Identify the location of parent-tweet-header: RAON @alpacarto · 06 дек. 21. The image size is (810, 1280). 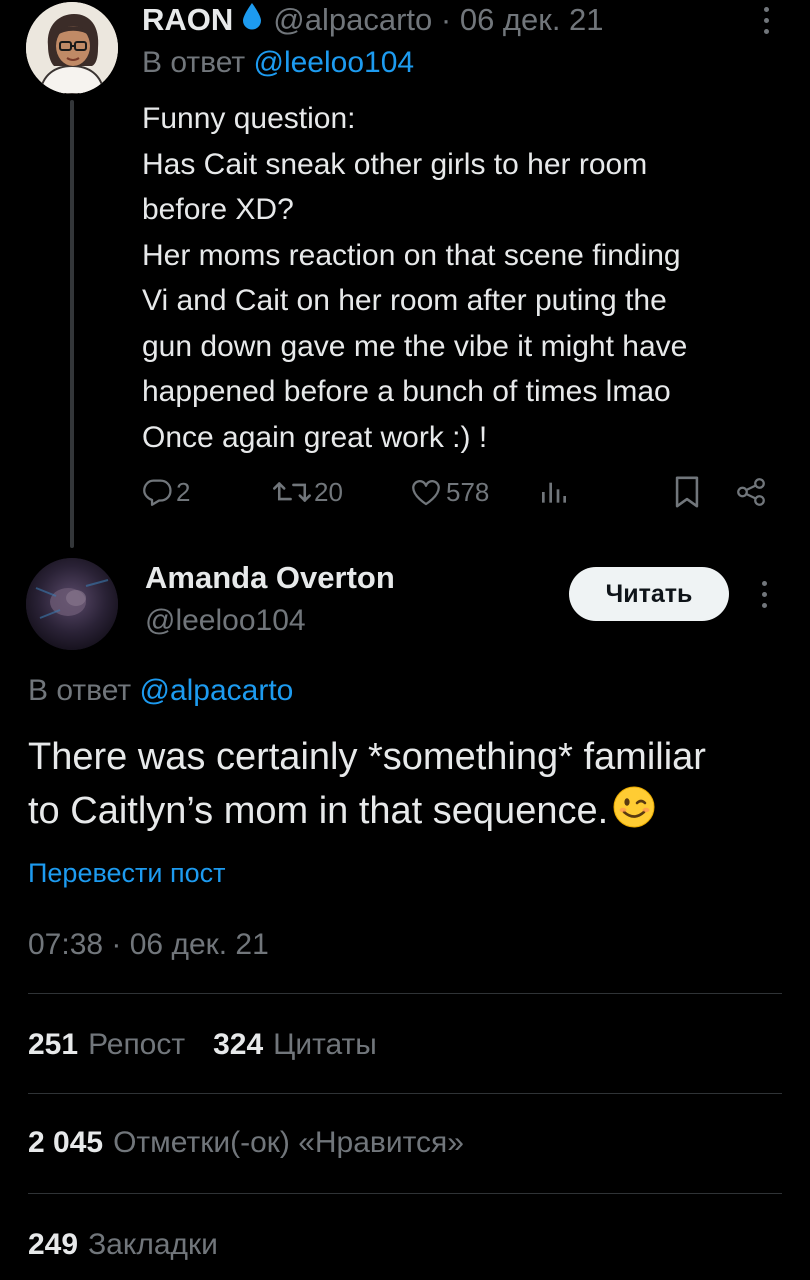
(373, 20).